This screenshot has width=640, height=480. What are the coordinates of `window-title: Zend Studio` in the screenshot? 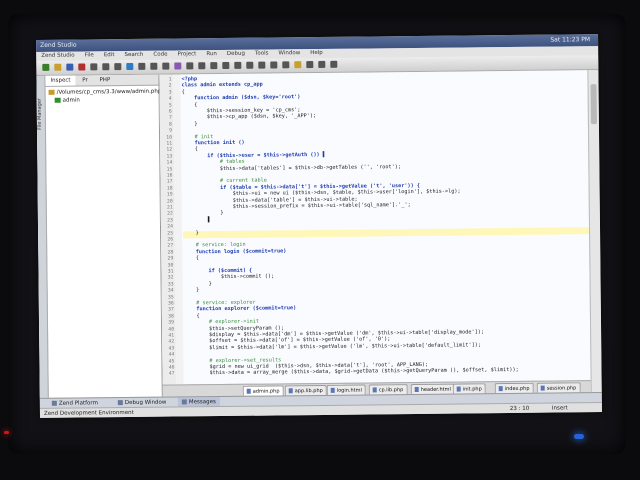 It's located at (58, 45).